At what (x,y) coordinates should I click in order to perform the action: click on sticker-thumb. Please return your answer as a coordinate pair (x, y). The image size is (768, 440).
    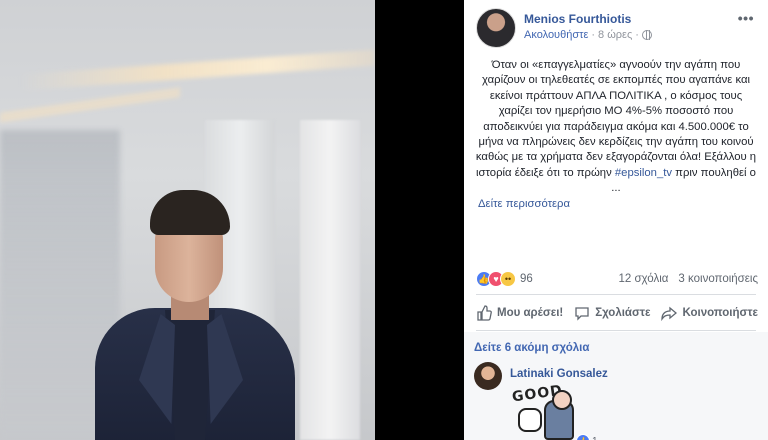
    Looking at the image, I should click on (530, 420).